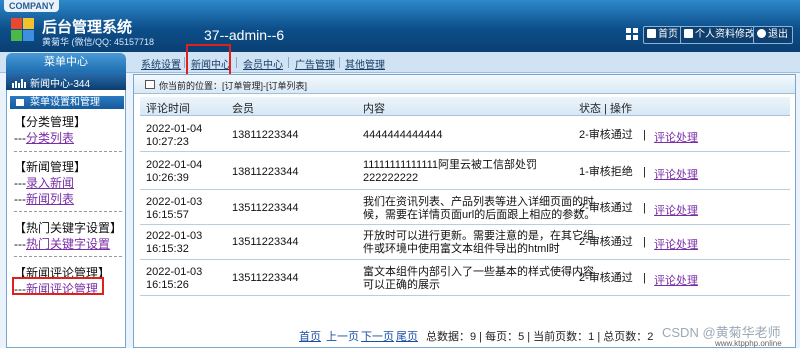 Image resolution: width=800 pixels, height=348 pixels. Describe the element at coordinates (365, 63) in the screenshot. I see `nav-other-management: 其他管理` at that location.